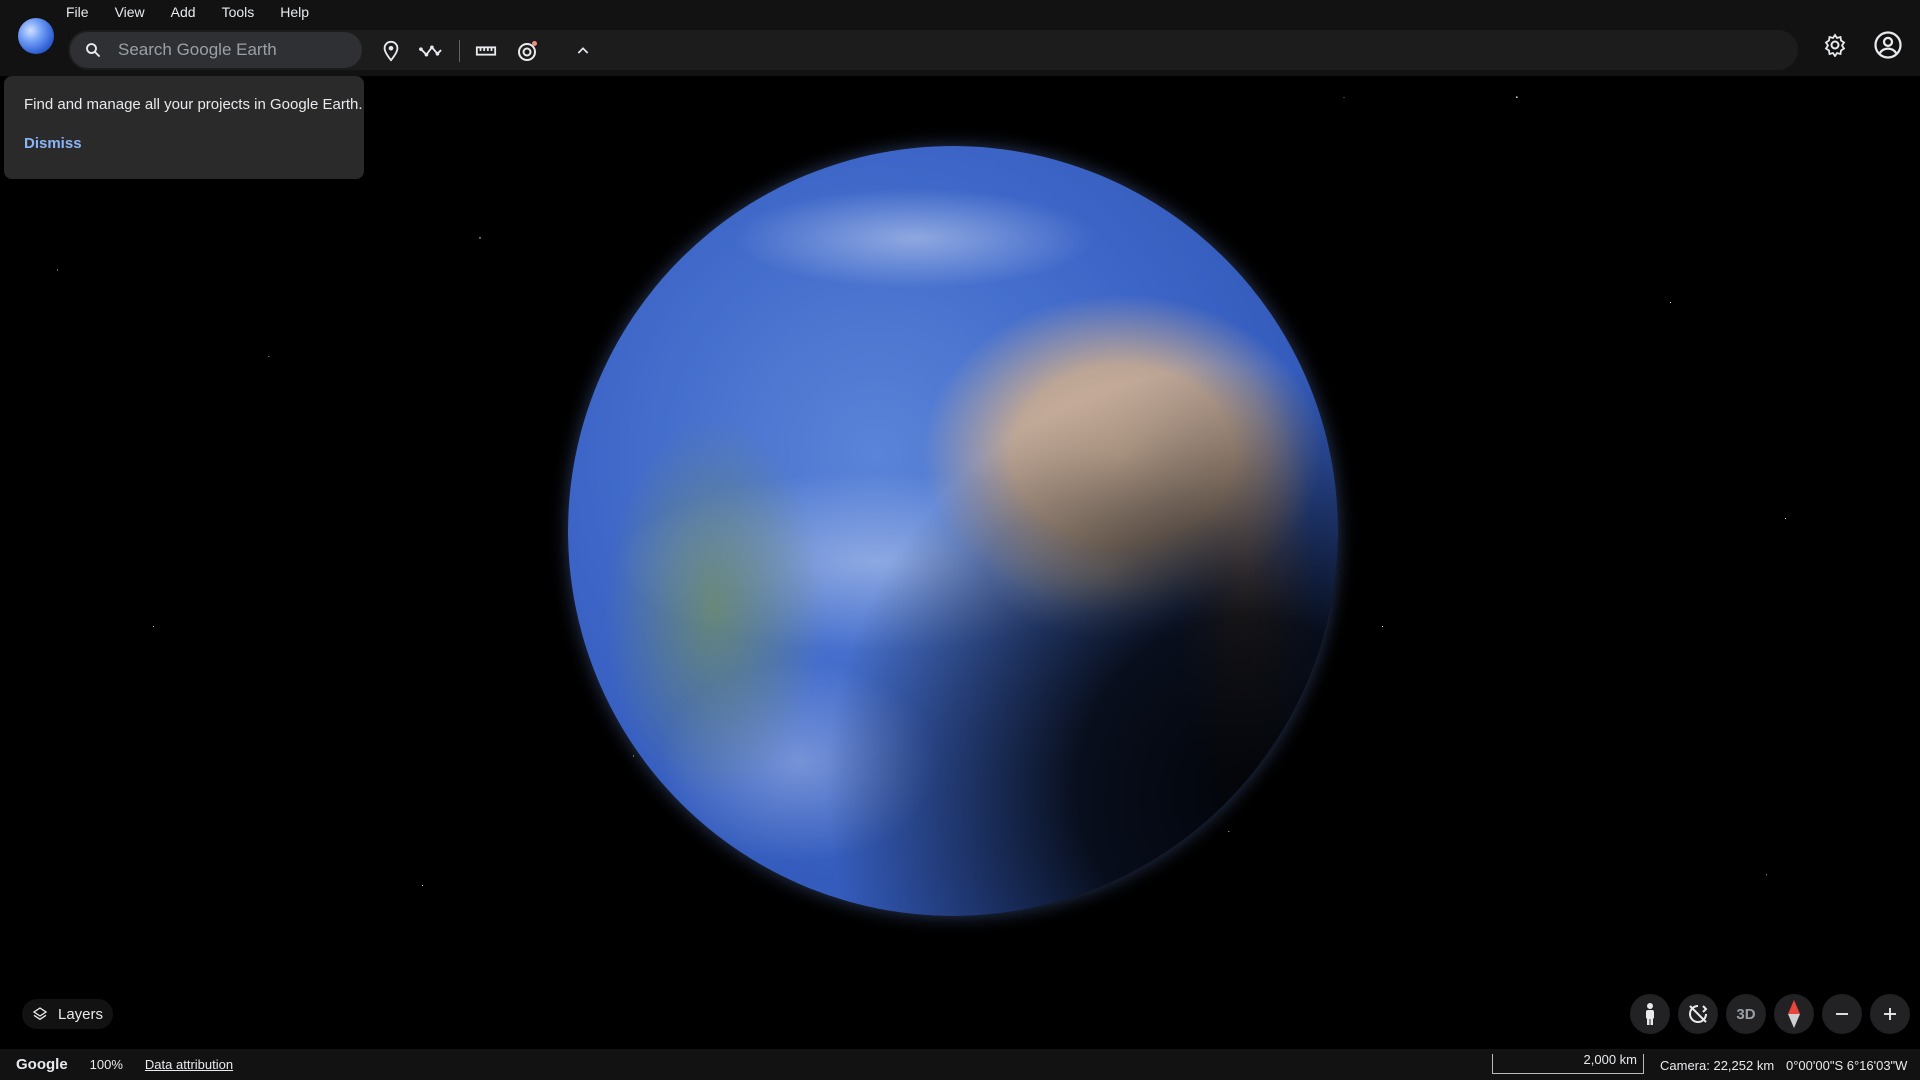  I want to click on draw-path-button, so click(431, 51).